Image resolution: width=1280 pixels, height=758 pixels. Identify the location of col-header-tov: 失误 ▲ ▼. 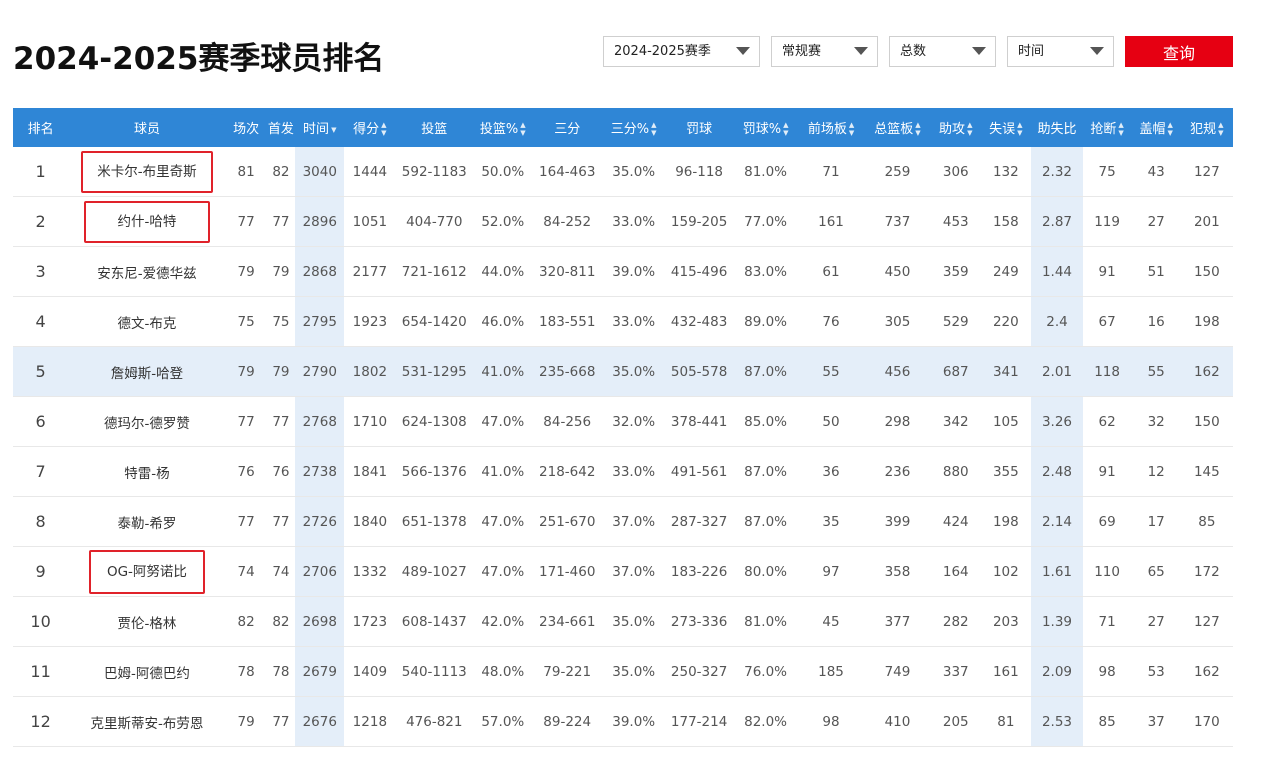
(1006, 127).